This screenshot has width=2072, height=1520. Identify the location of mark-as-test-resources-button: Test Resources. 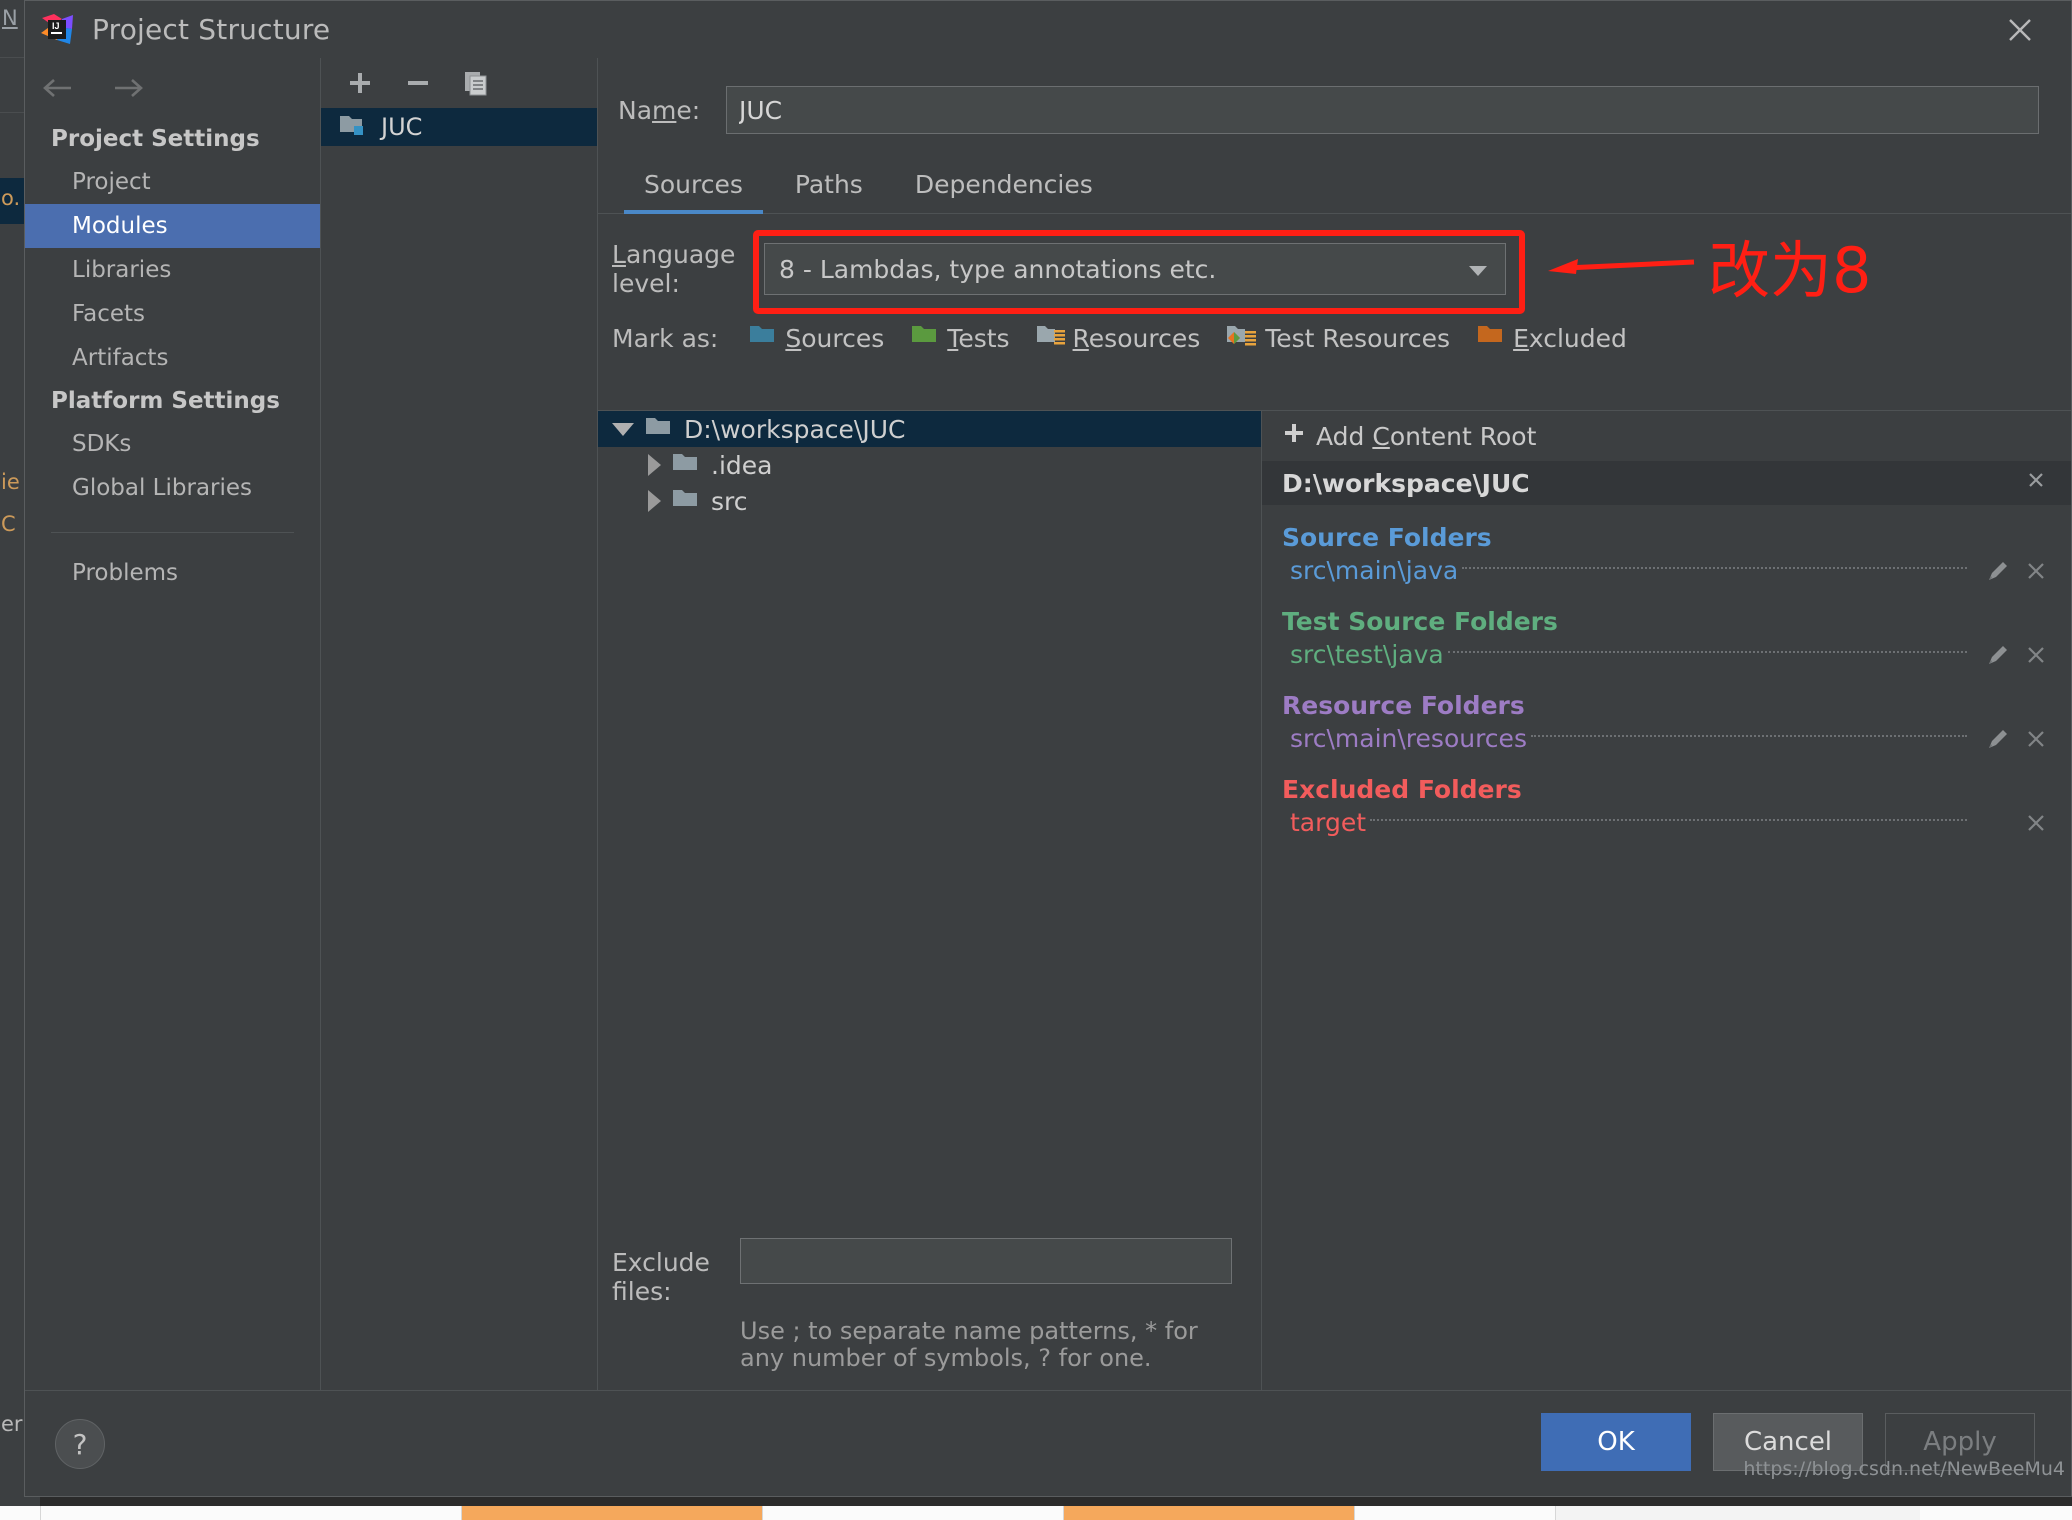
(1338, 338).